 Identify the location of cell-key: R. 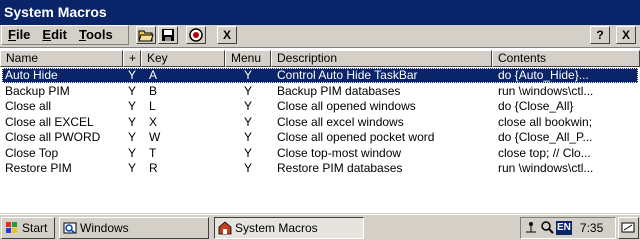
(153, 168).